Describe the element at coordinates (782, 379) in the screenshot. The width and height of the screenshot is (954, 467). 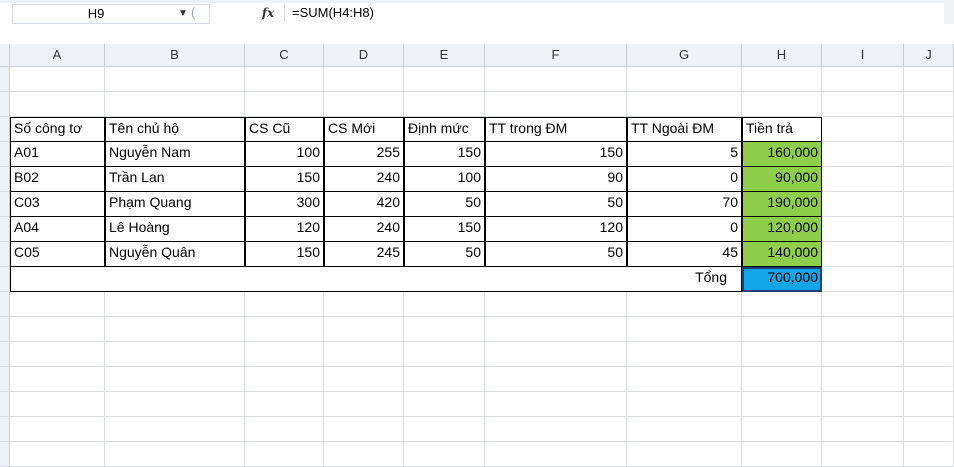
I see `cell-h13` at that location.